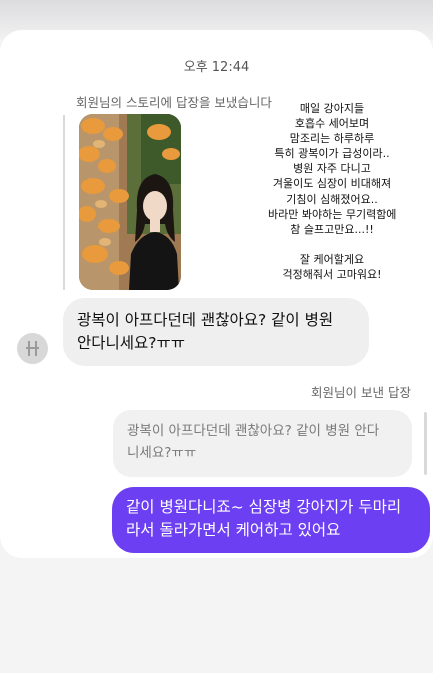 The width and height of the screenshot is (433, 673). What do you see at coordinates (332, 169) in the screenshot?
I see `story-text-line: 병원 자주 다니고` at bounding box center [332, 169].